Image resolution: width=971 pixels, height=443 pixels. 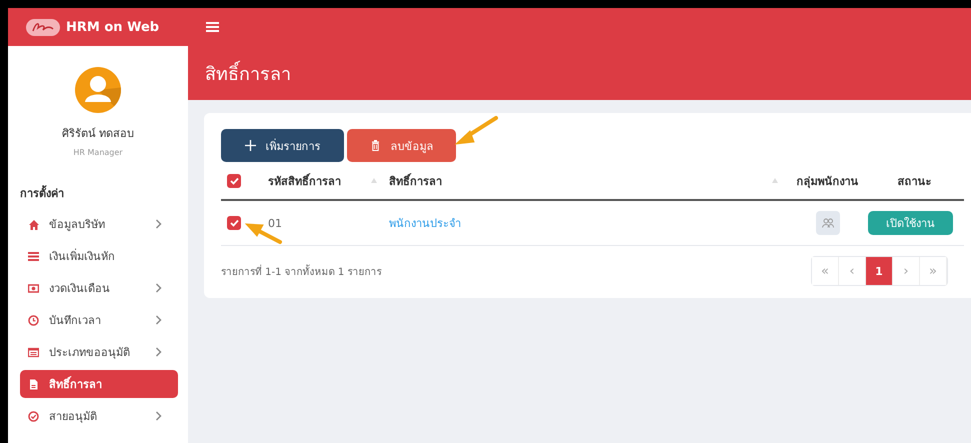 What do you see at coordinates (99, 288) in the screenshot?
I see `sidebar-item: งวดเงินเดือน` at bounding box center [99, 288].